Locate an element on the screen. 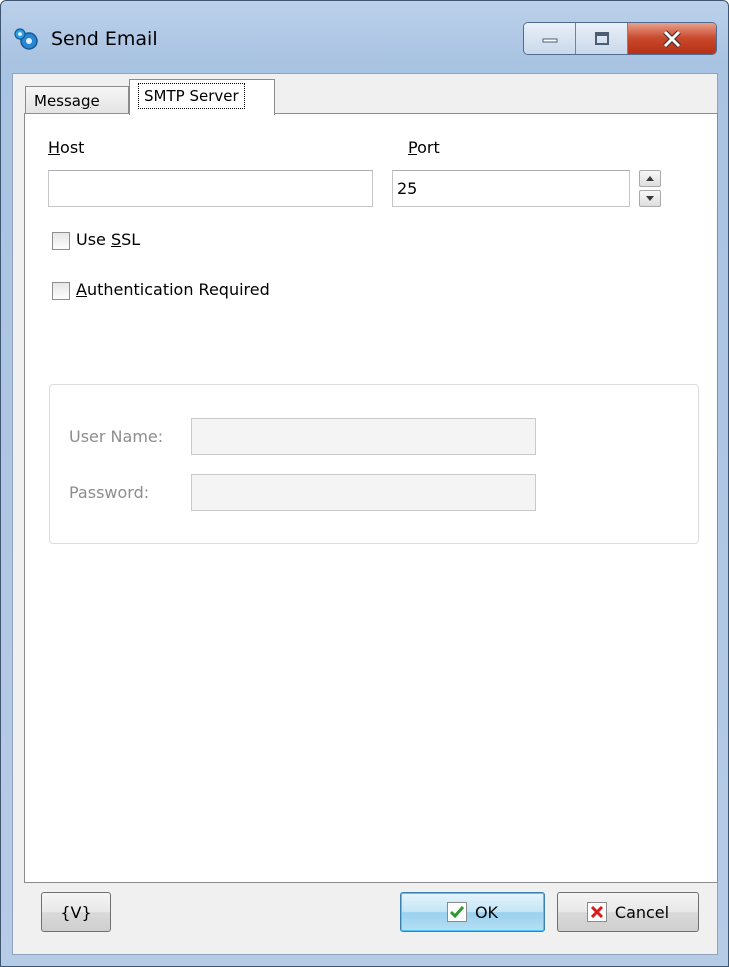 Image resolution: width=729 pixels, height=967 pixels. password-label: Password: is located at coordinates (109, 492).